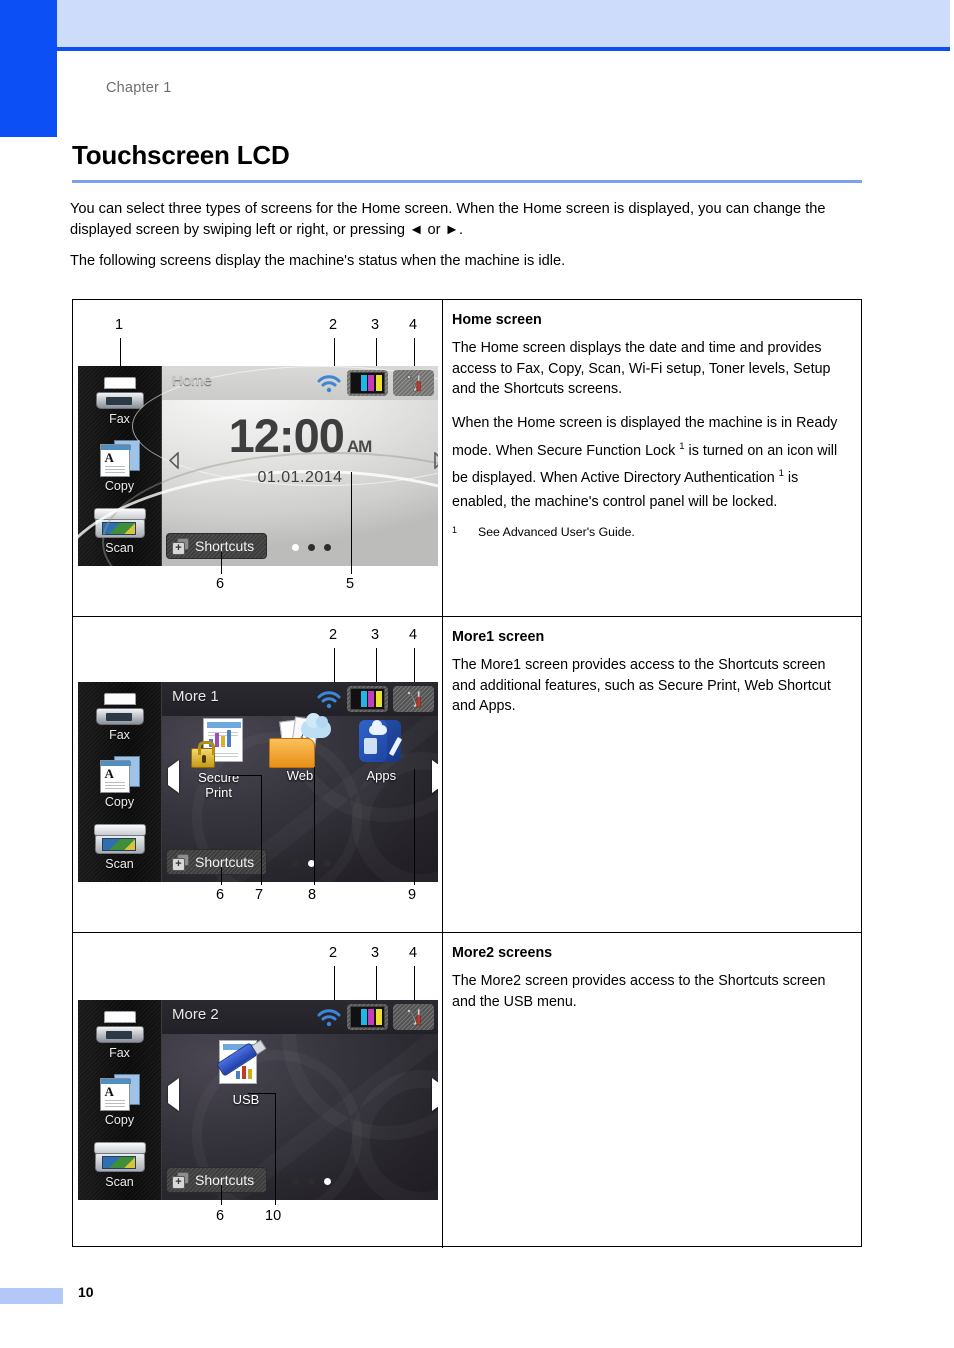  Describe the element at coordinates (218, 744) in the screenshot. I see `secure-print-icon` at that location.